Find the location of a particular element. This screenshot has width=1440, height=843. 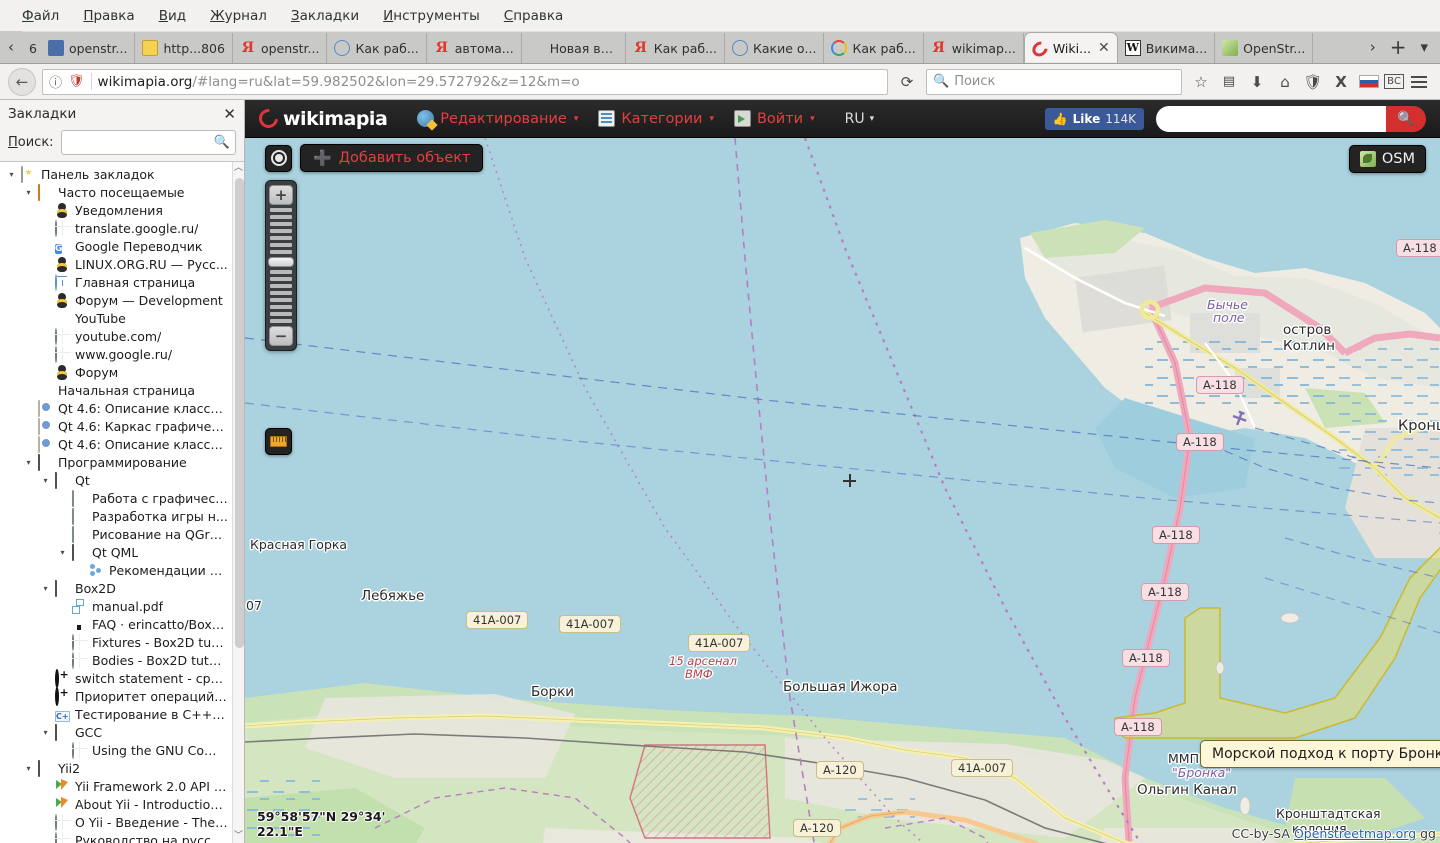

bookmark-folder-row: ▾ Программирование is located at coordinates (116, 462).